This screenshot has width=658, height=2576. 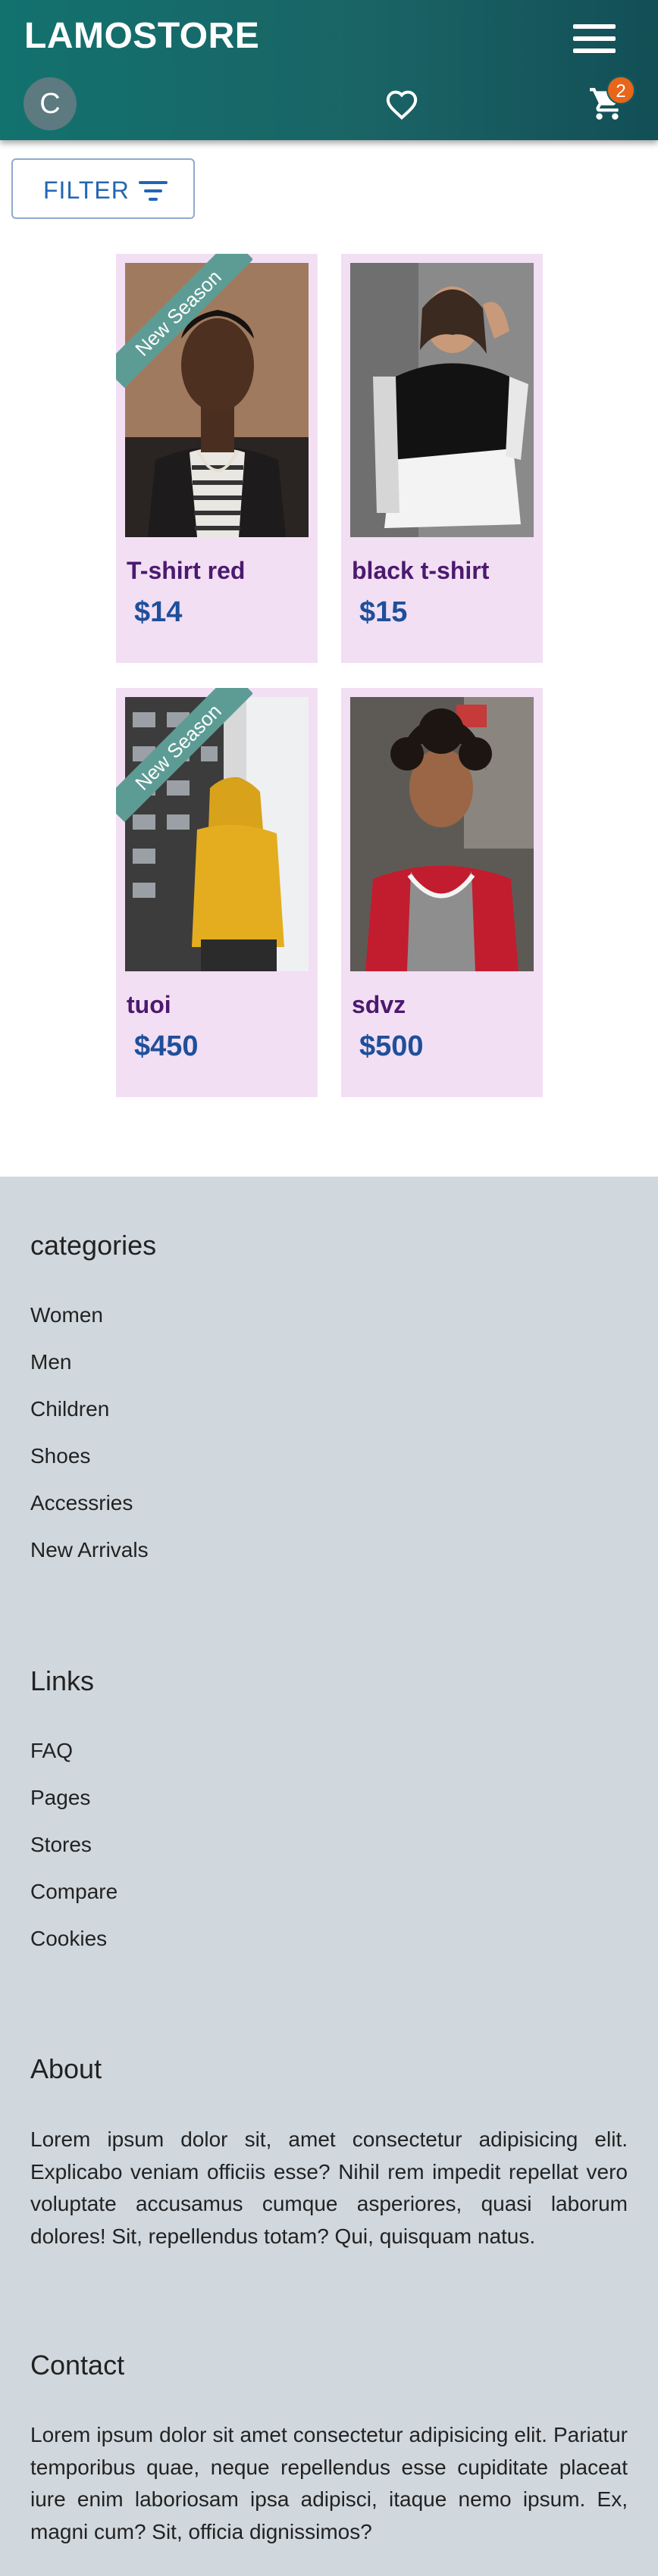 I want to click on product-price: $500, so click(x=391, y=1046).